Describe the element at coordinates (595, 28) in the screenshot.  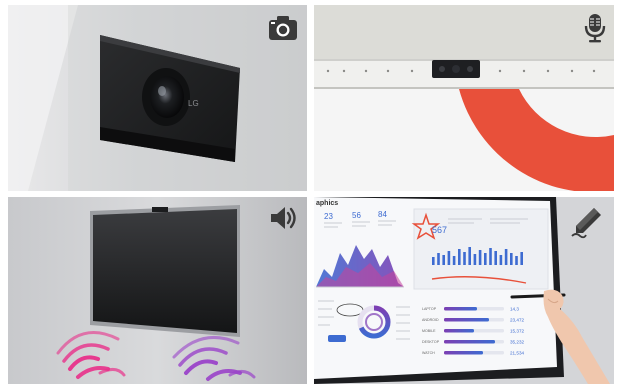
I see `microphone-icon` at that location.